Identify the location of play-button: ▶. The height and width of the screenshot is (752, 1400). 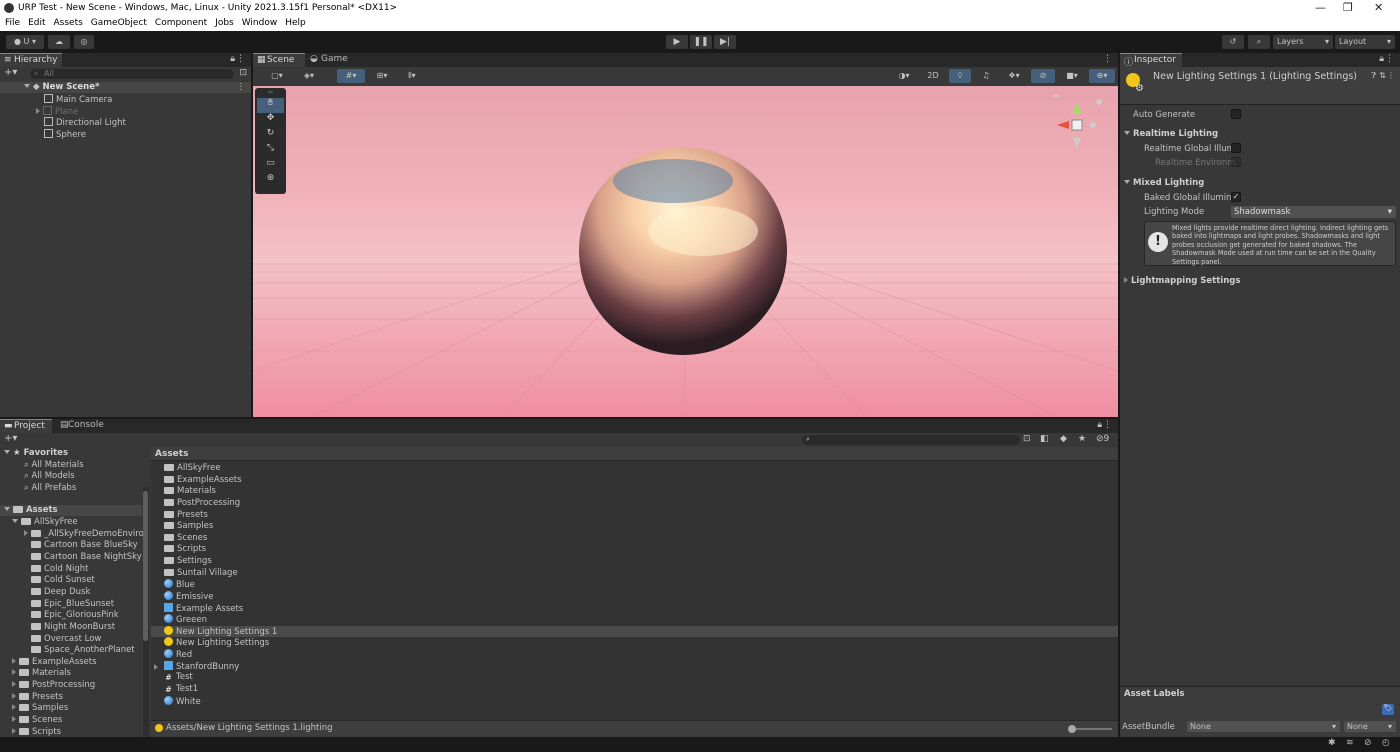
(677, 42).